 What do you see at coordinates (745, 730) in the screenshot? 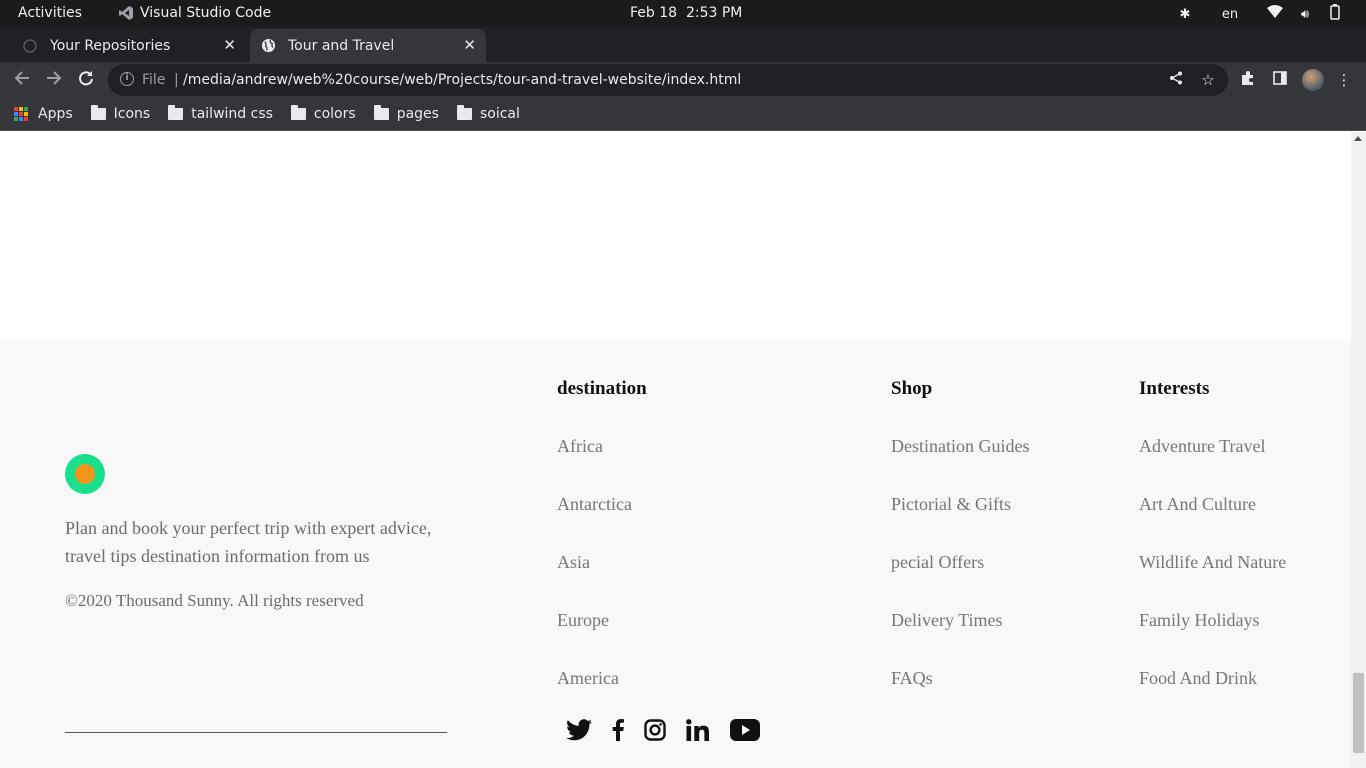
I see `youtube-icon` at bounding box center [745, 730].